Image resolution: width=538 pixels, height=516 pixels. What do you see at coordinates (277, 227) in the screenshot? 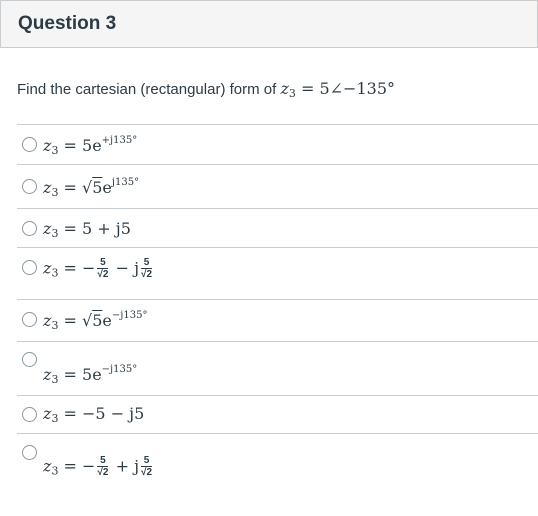
I see `answer-option-3: z3 = 5 + j5` at bounding box center [277, 227].